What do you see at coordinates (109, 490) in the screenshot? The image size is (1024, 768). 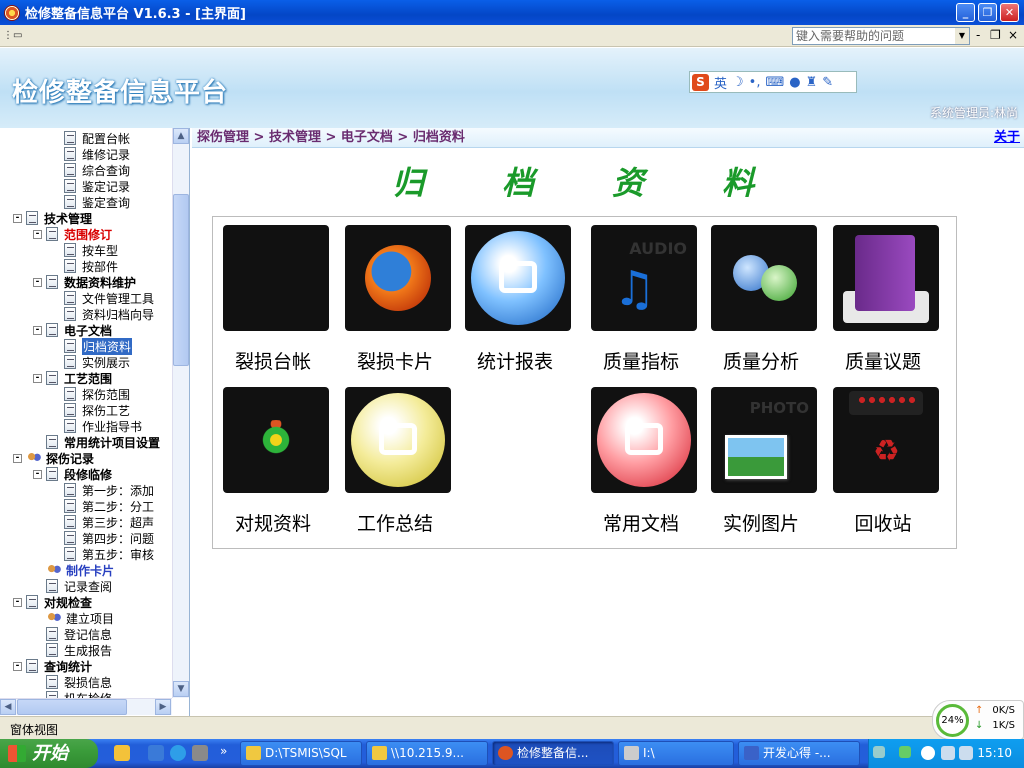 I see `tree-item: 第一步：添加` at bounding box center [109, 490].